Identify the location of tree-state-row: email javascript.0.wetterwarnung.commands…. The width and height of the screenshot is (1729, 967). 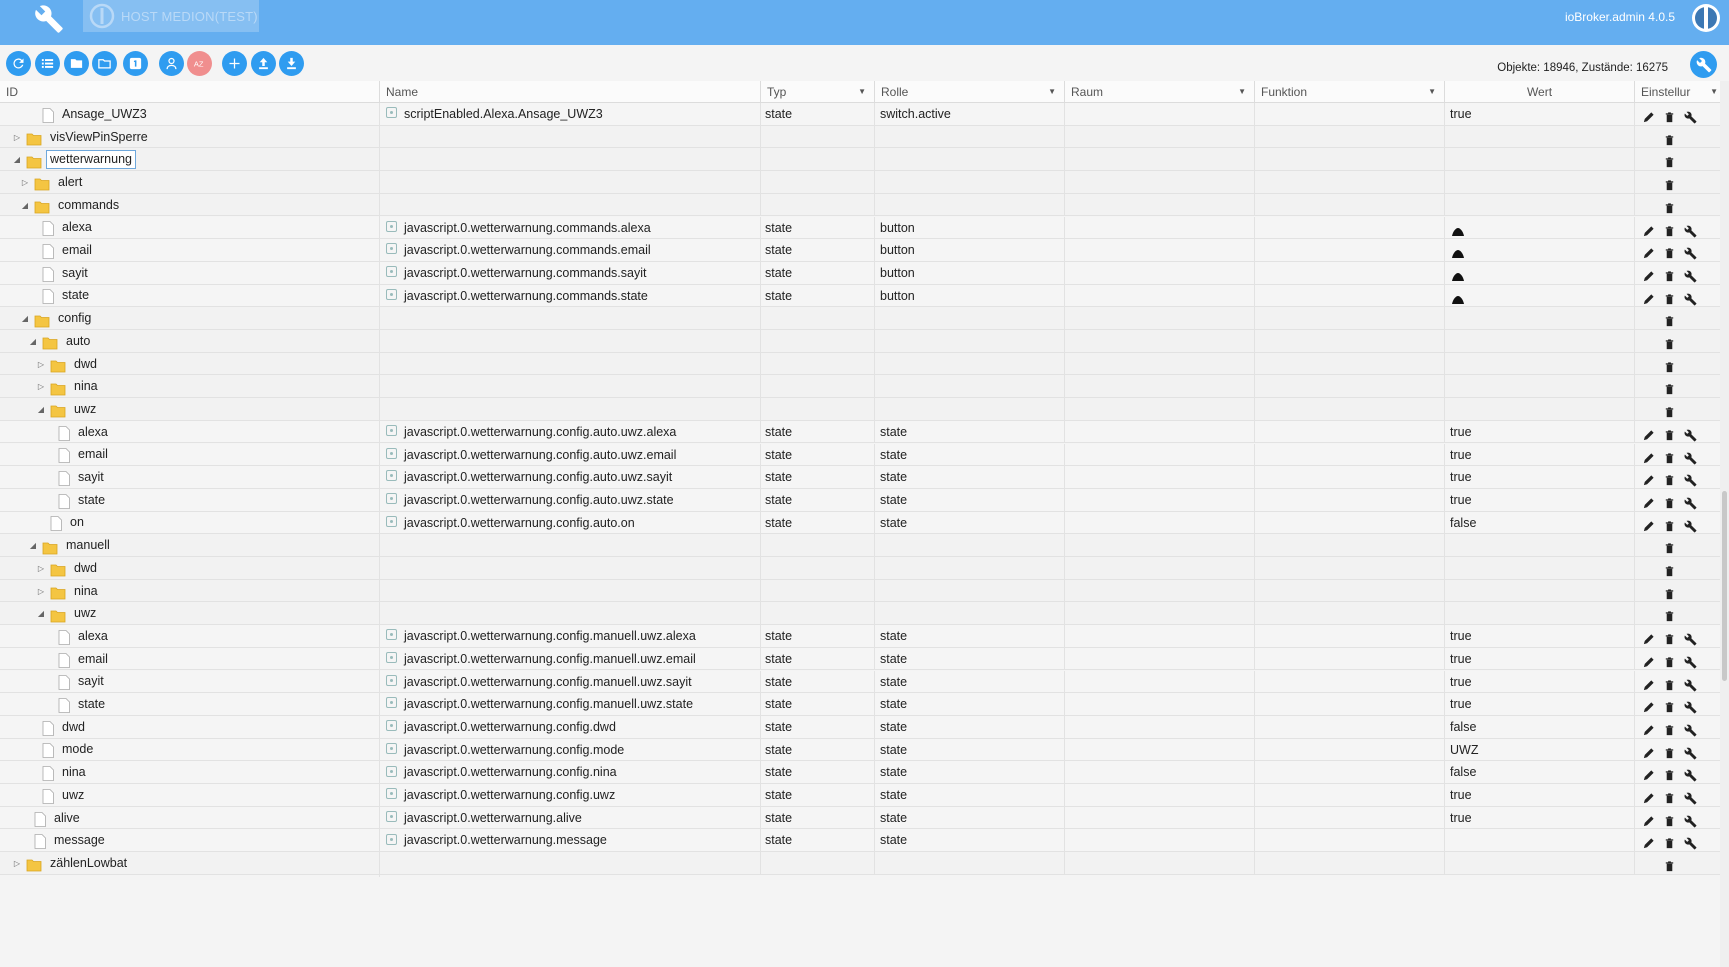
(860, 252).